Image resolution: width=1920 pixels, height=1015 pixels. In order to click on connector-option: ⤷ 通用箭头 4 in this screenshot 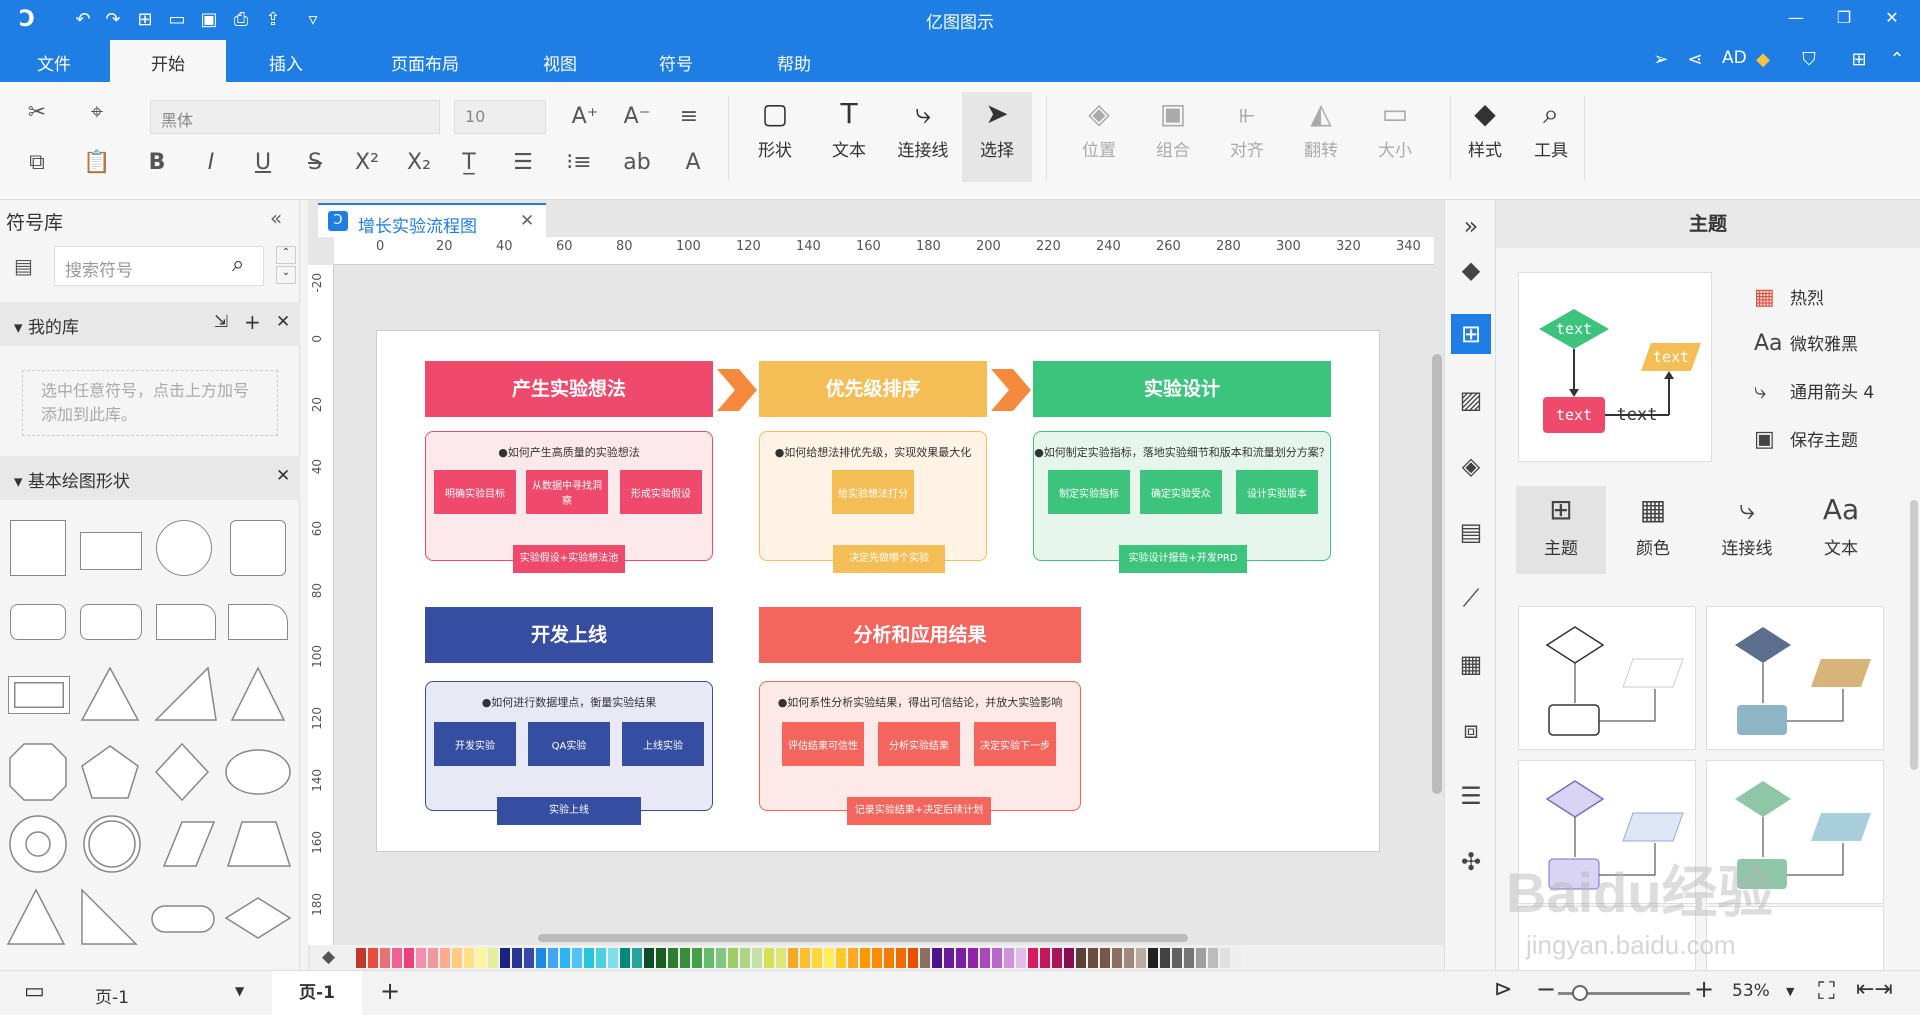, I will do `click(1814, 391)`.